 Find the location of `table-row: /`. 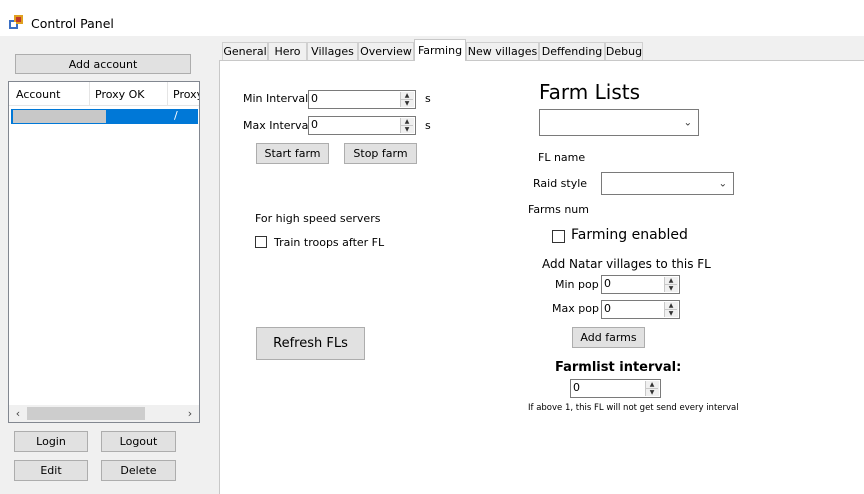

table-row: / is located at coordinates (104, 116).